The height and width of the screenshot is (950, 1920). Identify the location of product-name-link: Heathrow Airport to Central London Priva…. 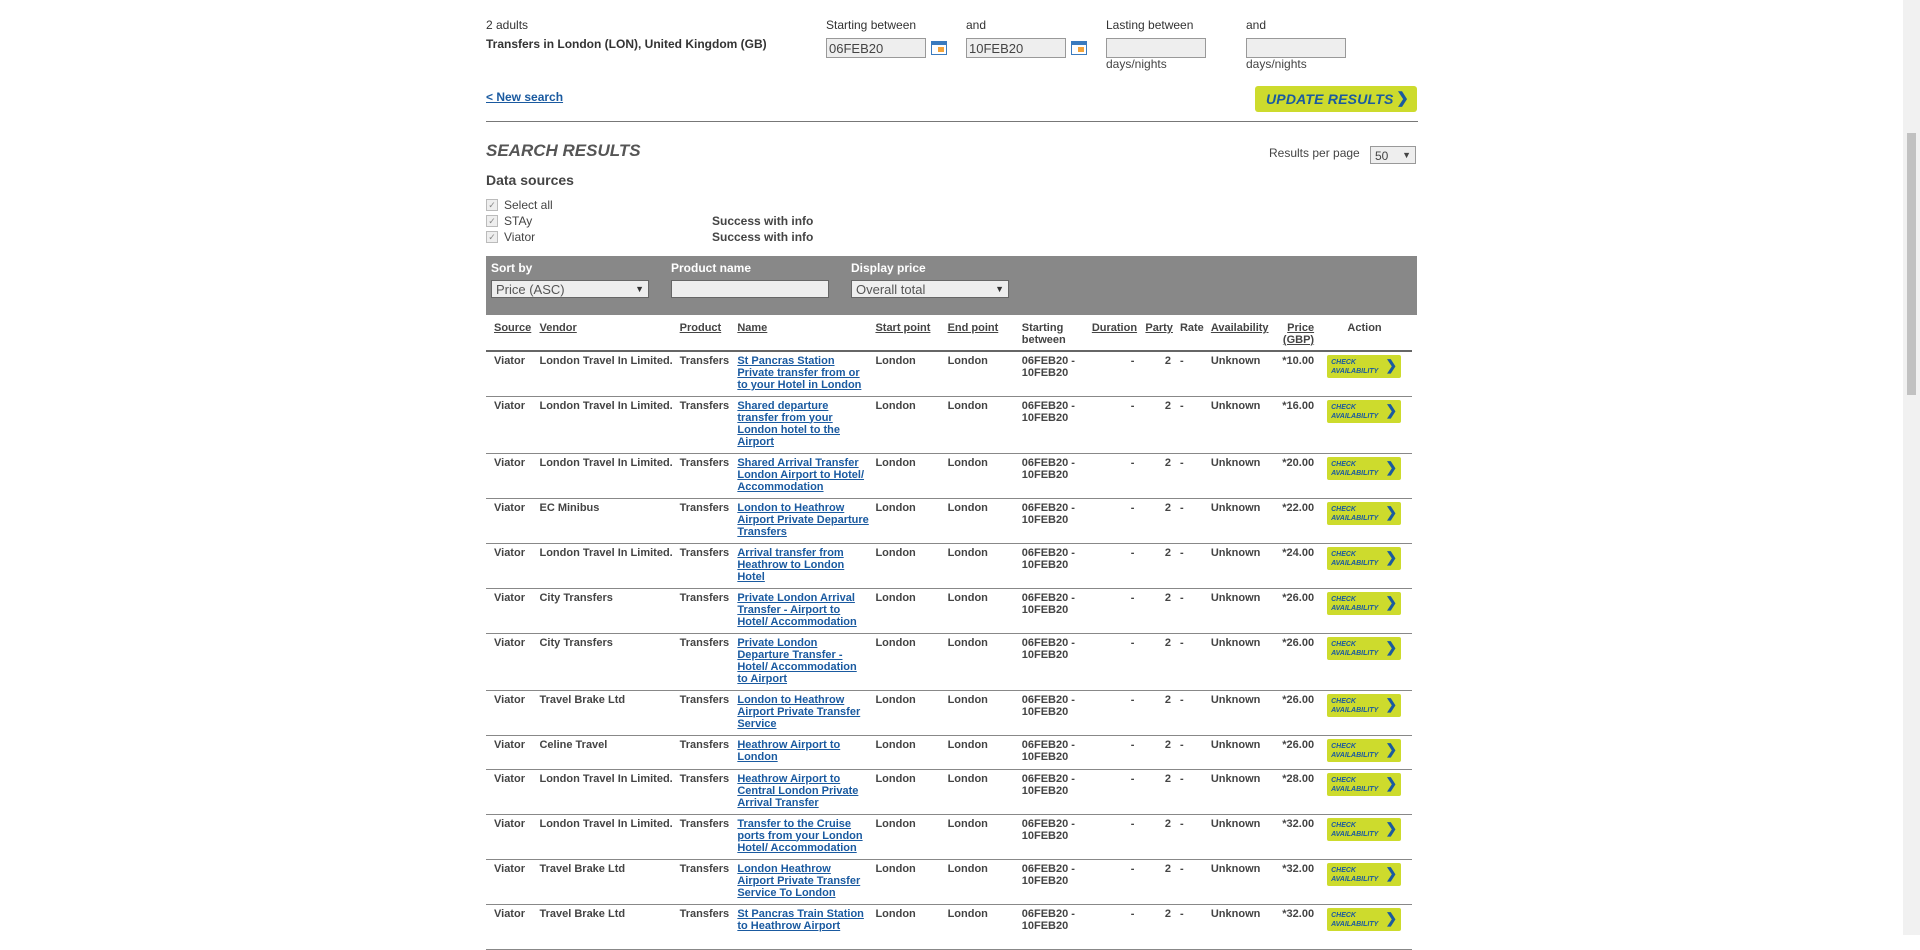
(797, 791).